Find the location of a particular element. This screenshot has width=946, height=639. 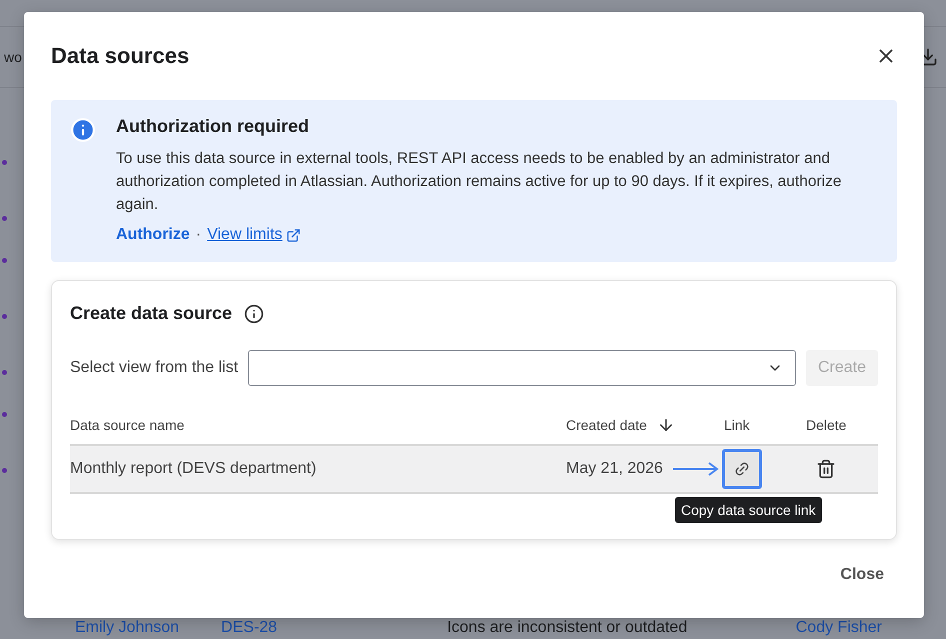

column-header: Data source name is located at coordinates (128, 425).